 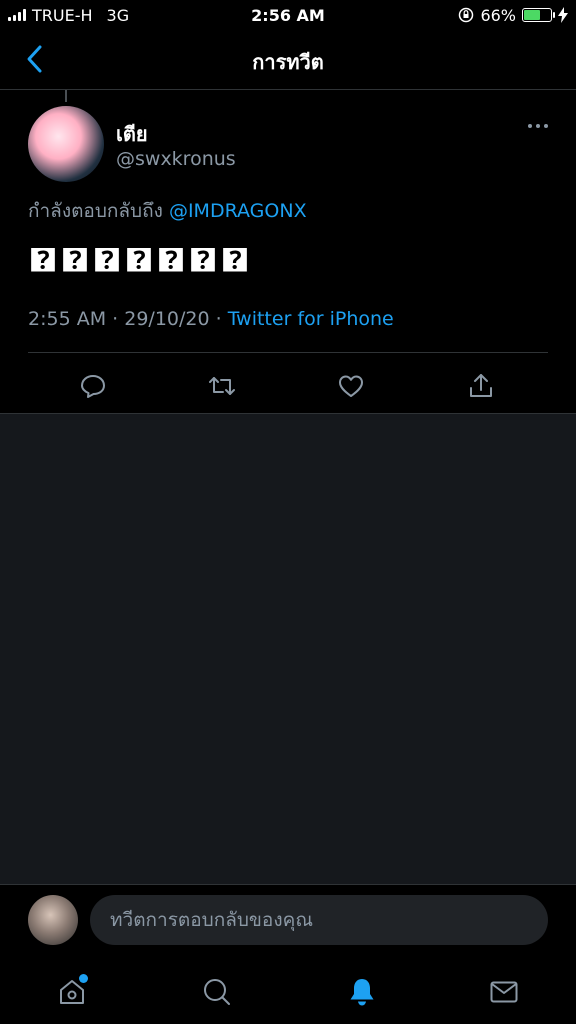 I want to click on author-handle: @swxkronus, so click(x=176, y=159).